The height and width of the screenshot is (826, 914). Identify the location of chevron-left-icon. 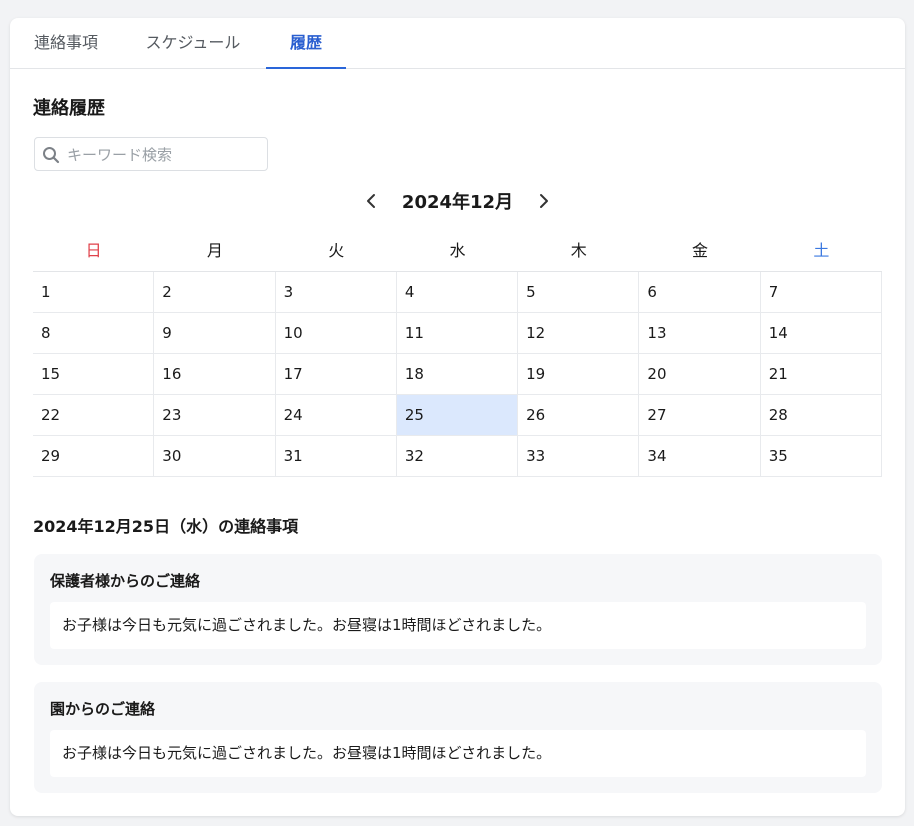
(370, 201).